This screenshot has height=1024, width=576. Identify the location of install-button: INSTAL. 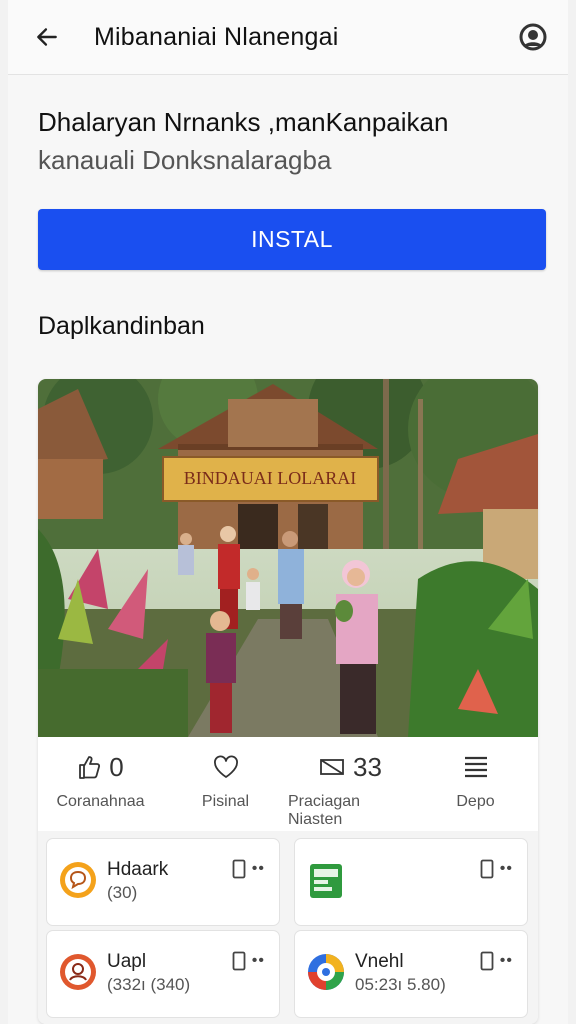
(292, 239).